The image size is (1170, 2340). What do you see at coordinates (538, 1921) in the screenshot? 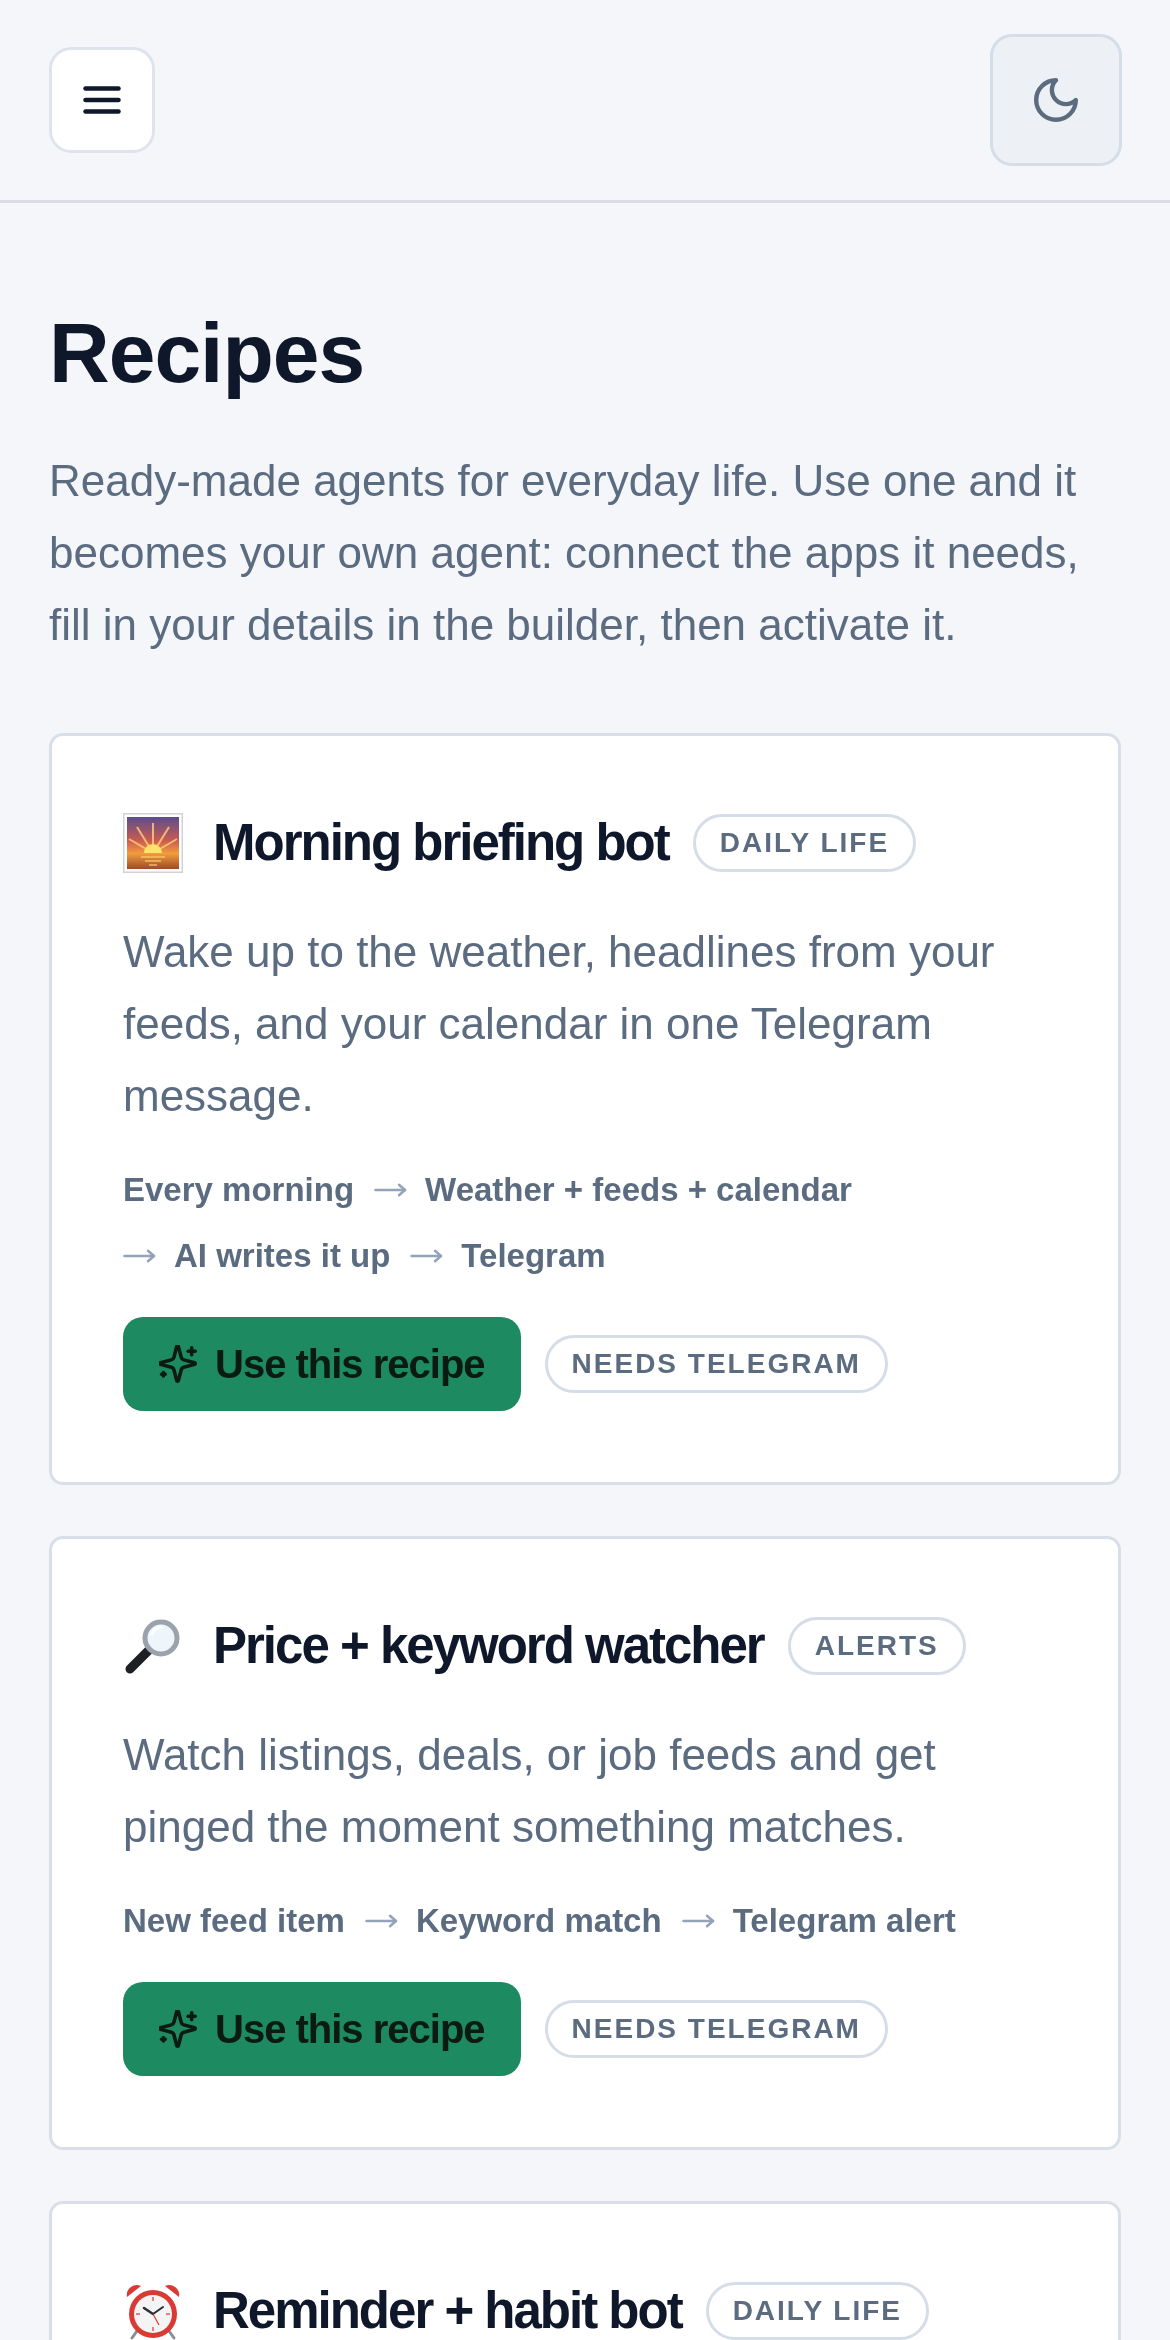
I see `flow-step: Keyword match` at bounding box center [538, 1921].